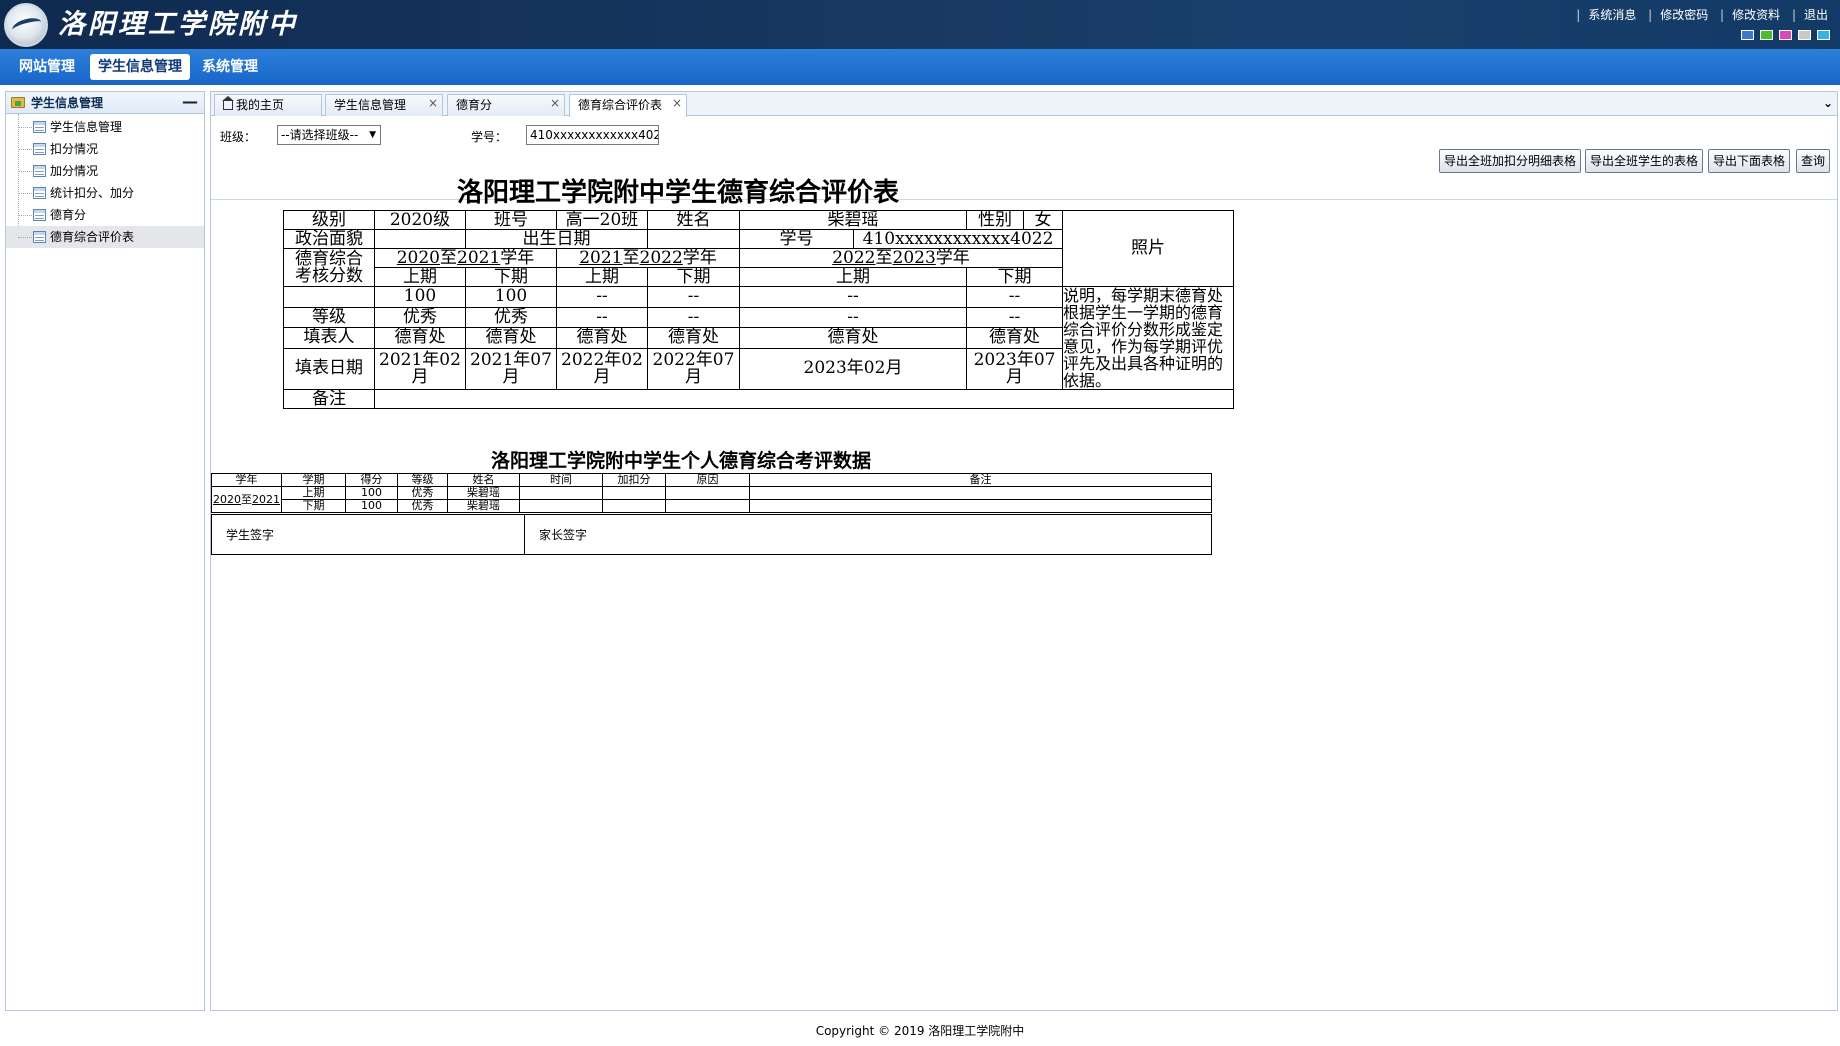 Image resolution: width=1840 pixels, height=1046 pixels. Describe the element at coordinates (1684, 15) in the screenshot. I see `link-change-password: 修改密码` at that location.